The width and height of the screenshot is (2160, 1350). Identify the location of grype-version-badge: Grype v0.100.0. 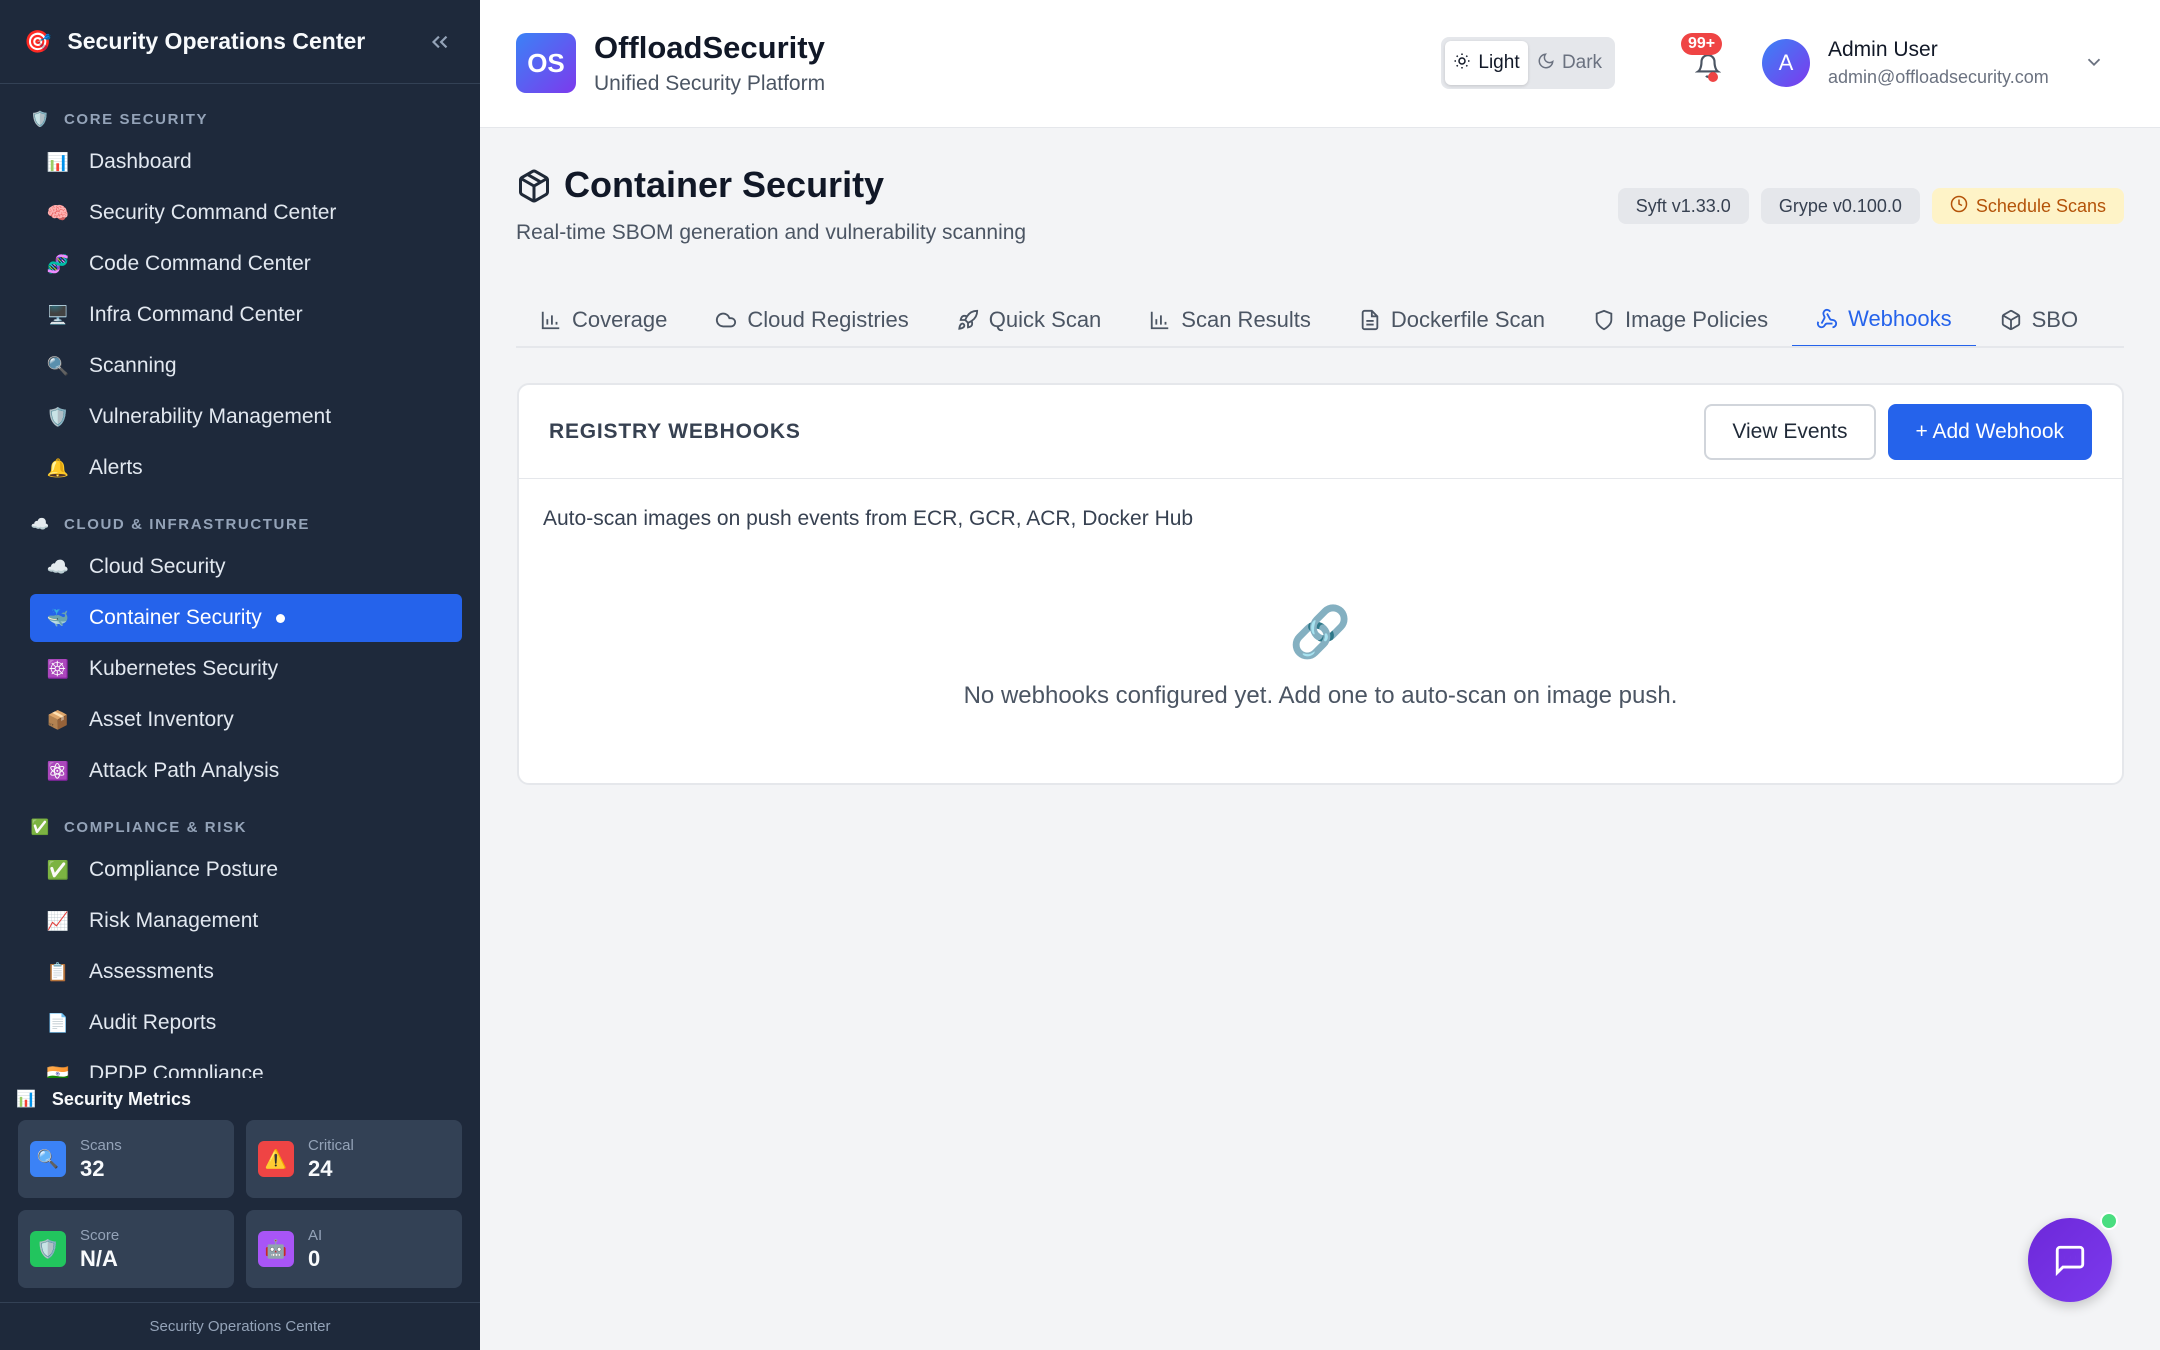
(1840, 206).